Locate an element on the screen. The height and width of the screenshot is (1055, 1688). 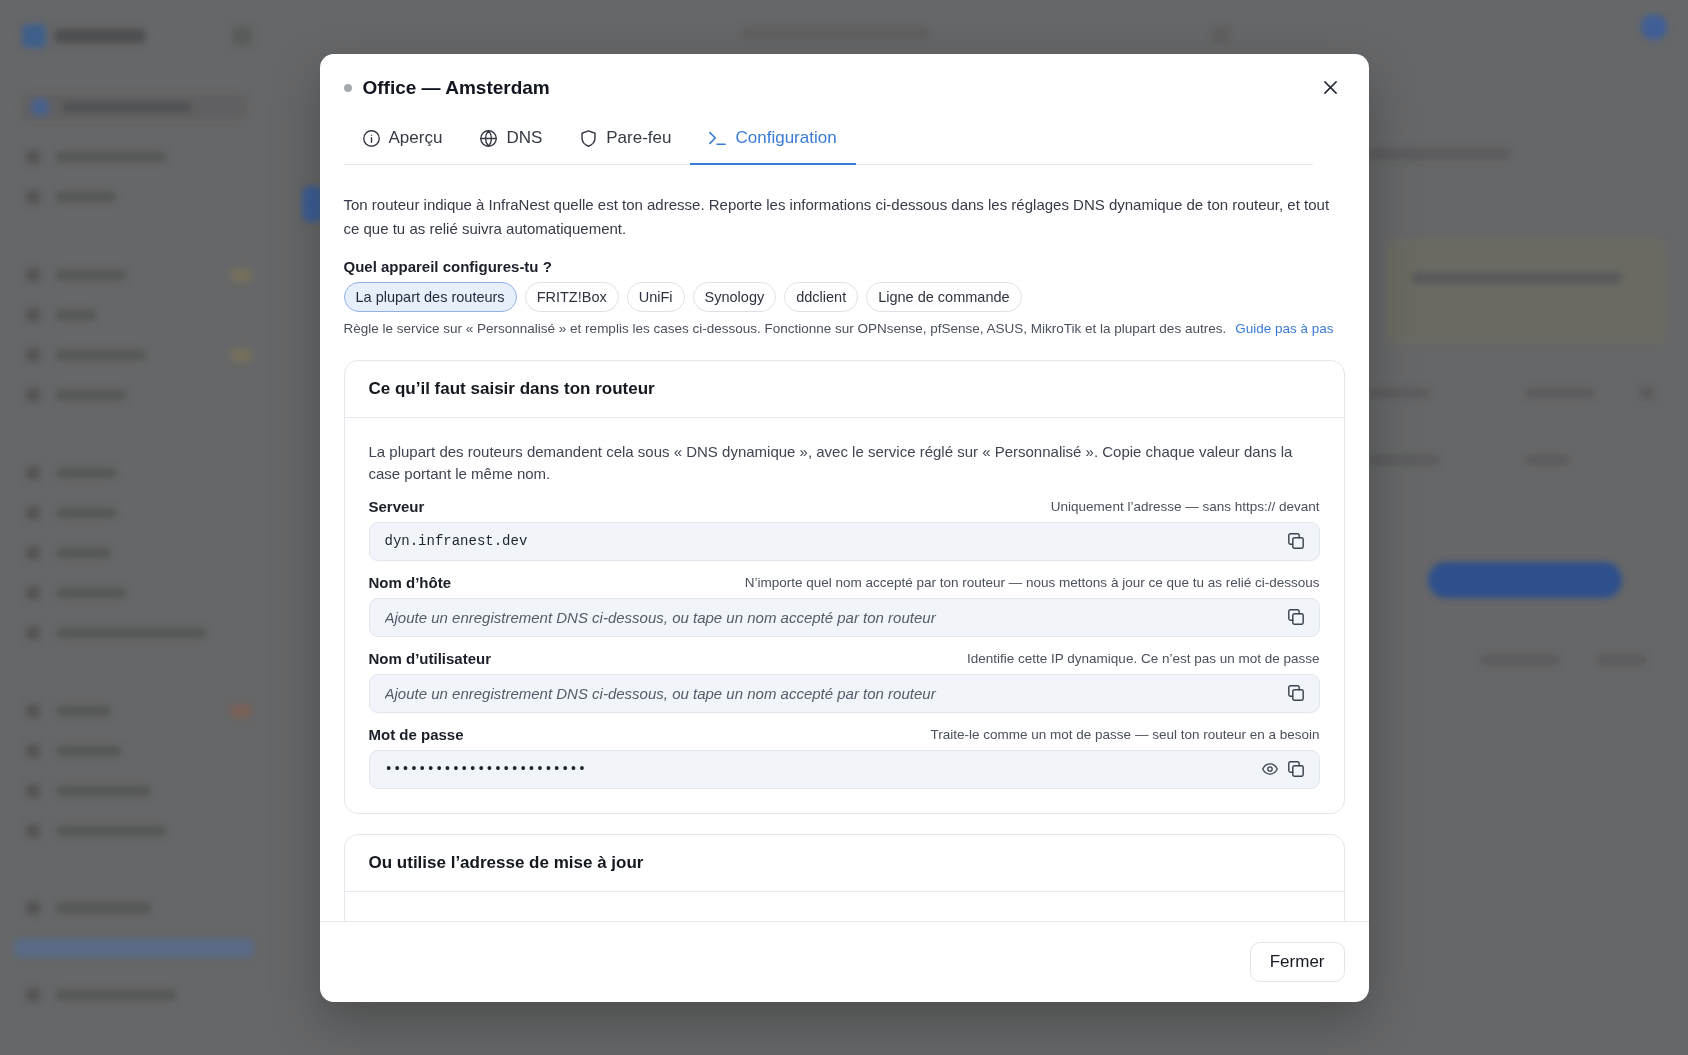
device-option-chip: ddclient is located at coordinates (821, 296).